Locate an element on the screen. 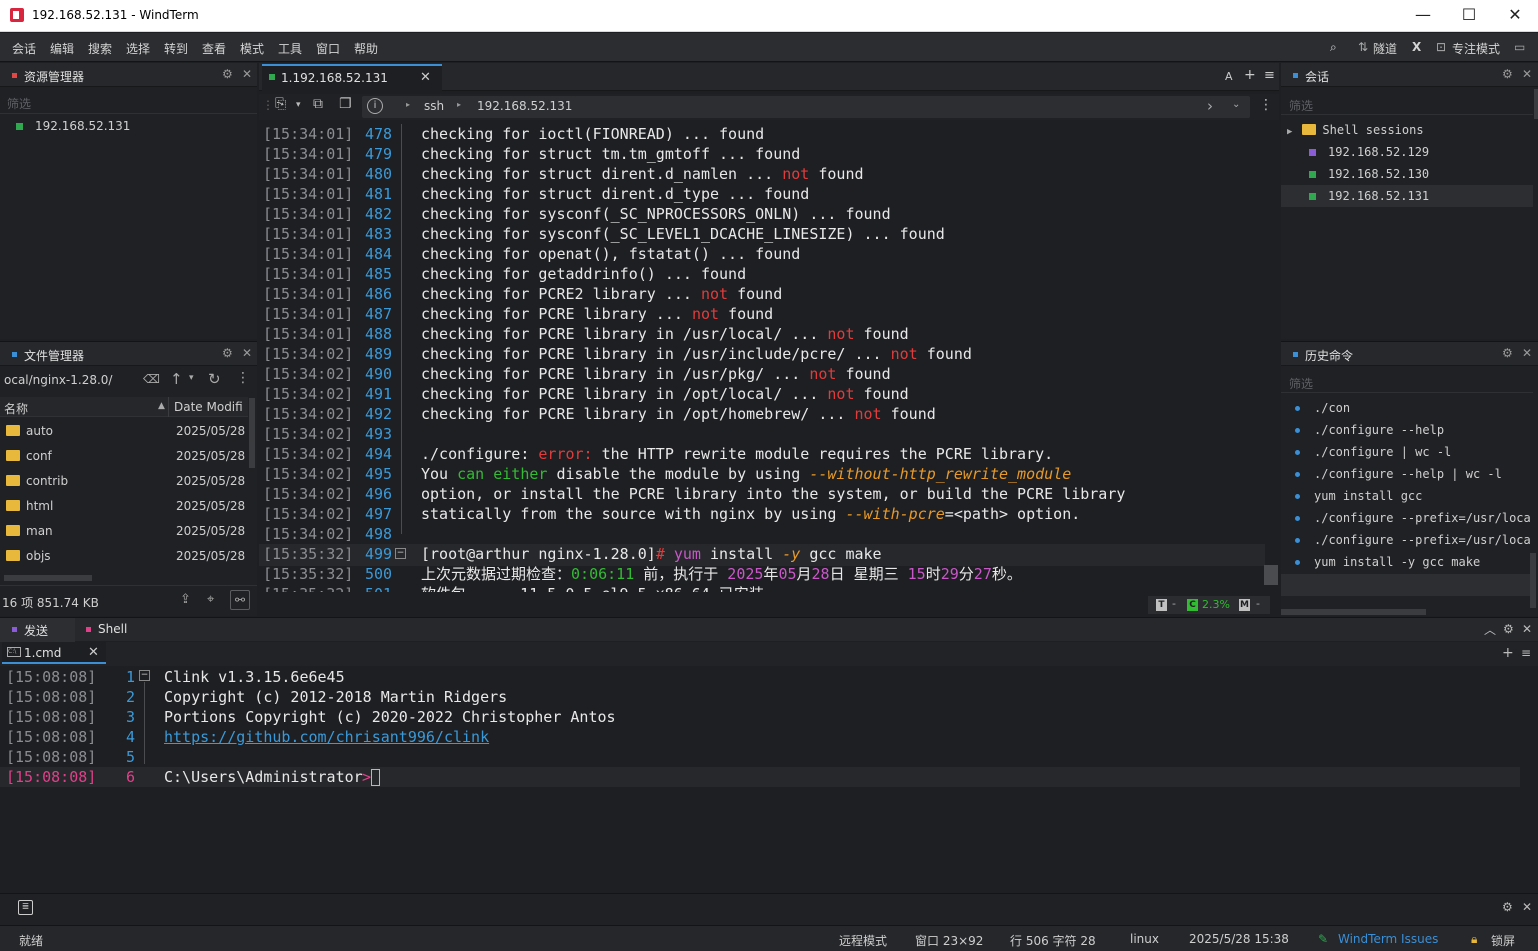 The width and height of the screenshot is (1538, 951). sync-terminal-icon: ⚯ is located at coordinates (240, 600).